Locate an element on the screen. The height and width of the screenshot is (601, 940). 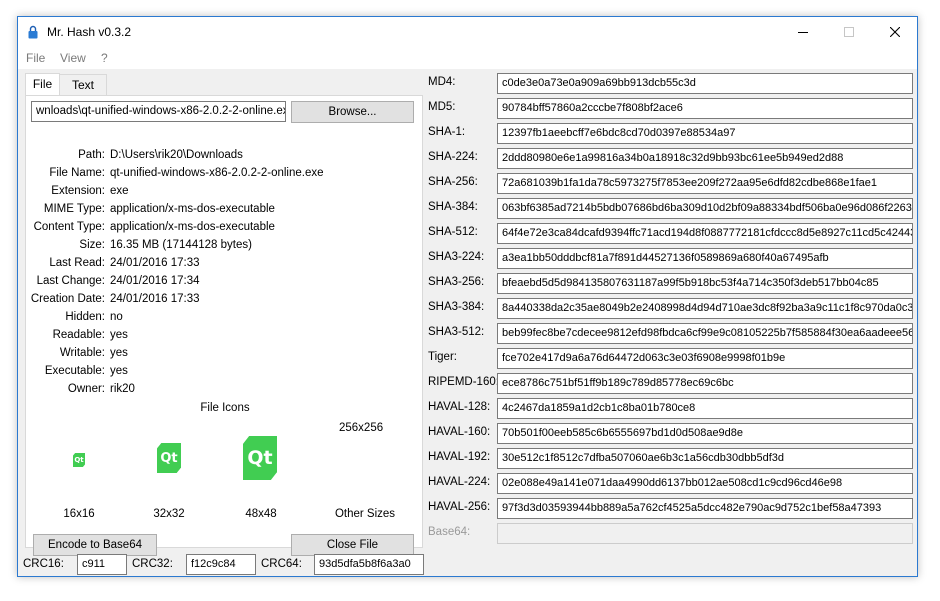
menu-view: View is located at coordinates (73, 58).